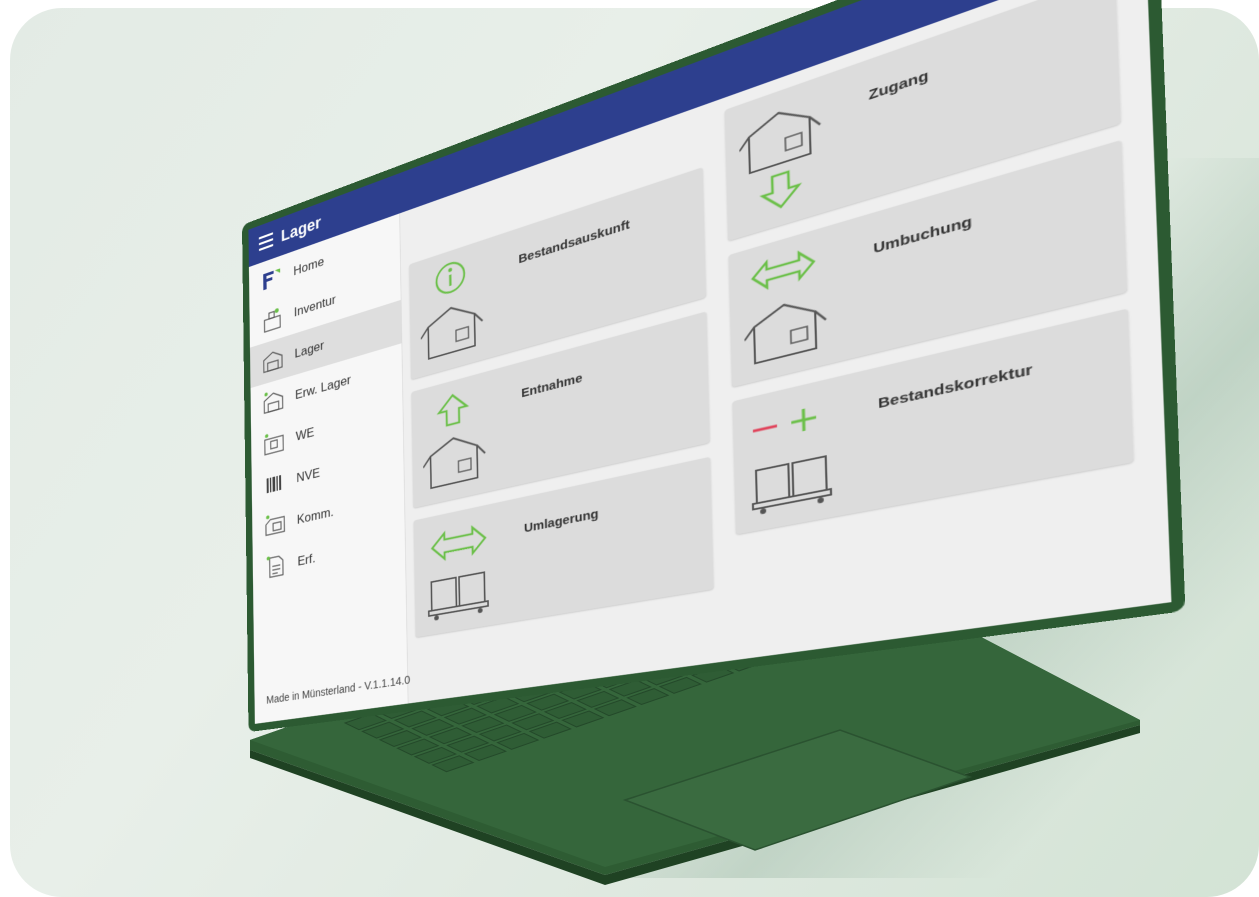 Image resolution: width=1259 pixels, height=897 pixels. Describe the element at coordinates (305, 434) in the screenshot. I see `sidebar-item-label: WE` at that location.